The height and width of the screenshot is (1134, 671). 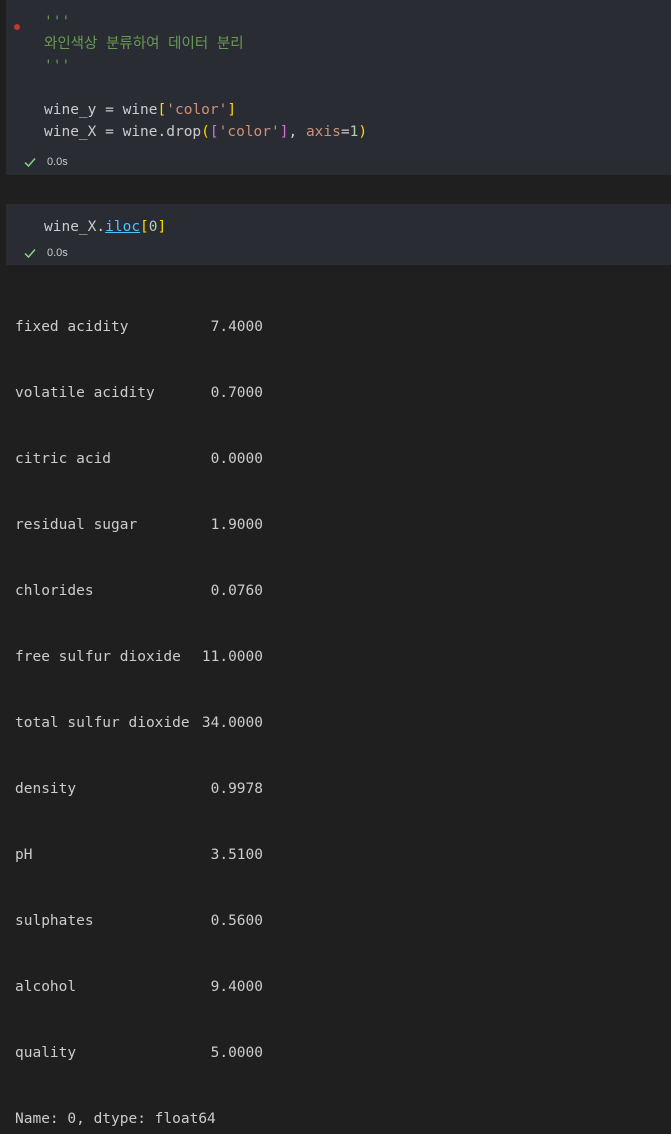 What do you see at coordinates (139, 921) in the screenshot?
I see `output-row: sulphates 0.5600` at bounding box center [139, 921].